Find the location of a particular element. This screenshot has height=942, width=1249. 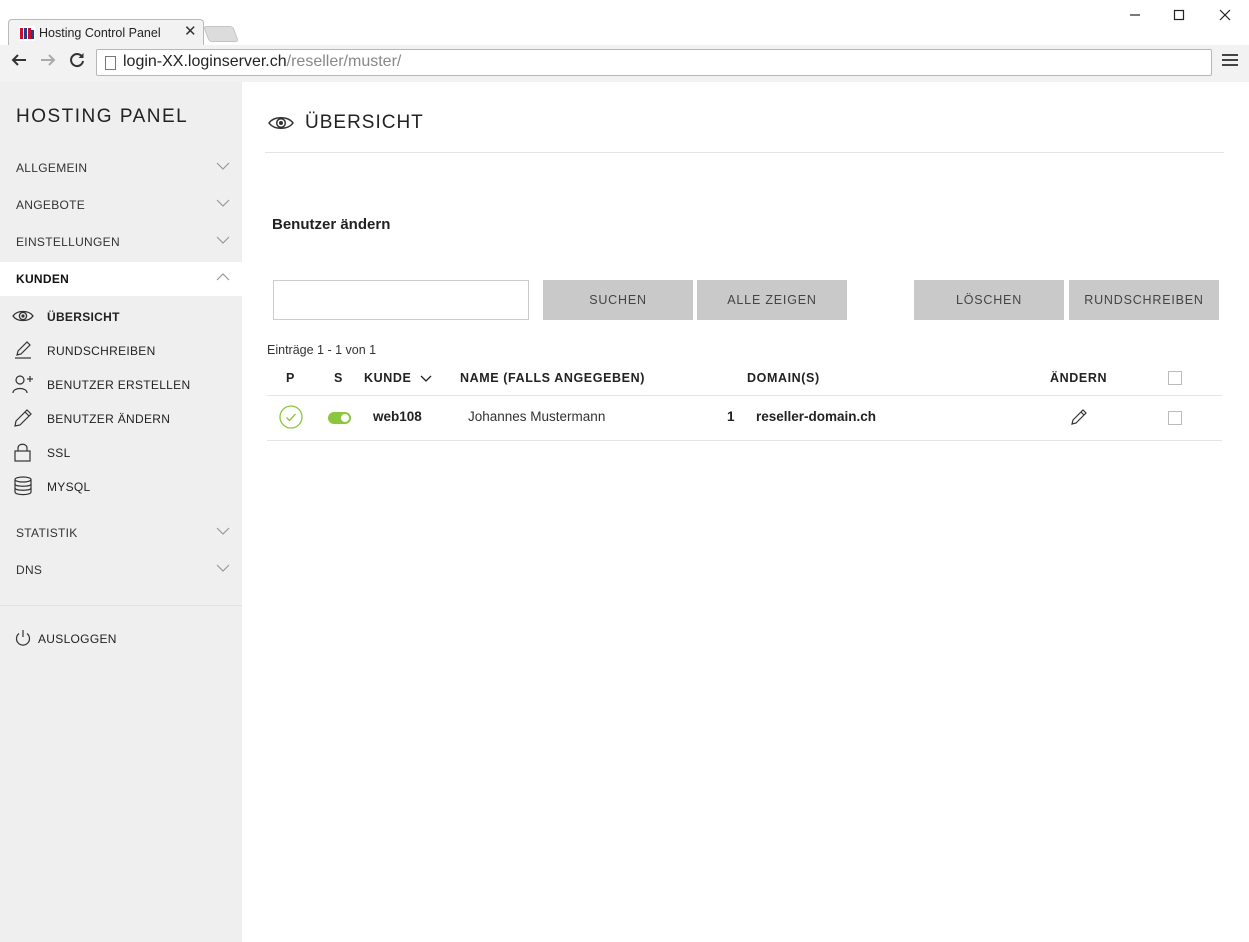

submenu-item-label: SSL is located at coordinates (59, 453).